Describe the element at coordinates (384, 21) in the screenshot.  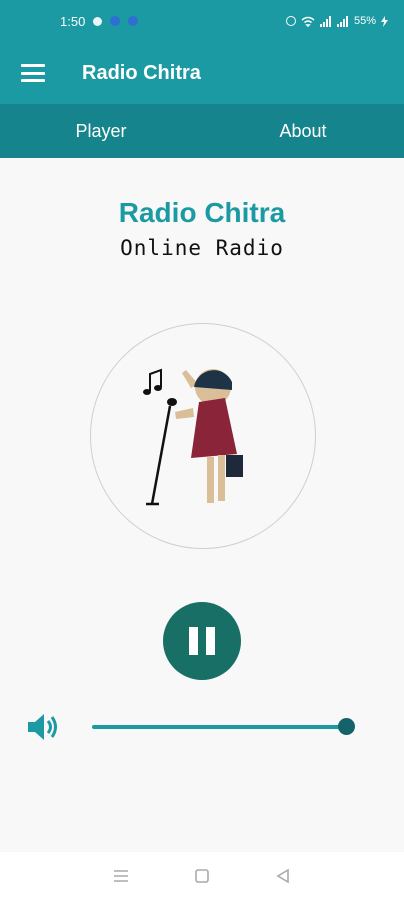
I see `charging-icon` at that location.